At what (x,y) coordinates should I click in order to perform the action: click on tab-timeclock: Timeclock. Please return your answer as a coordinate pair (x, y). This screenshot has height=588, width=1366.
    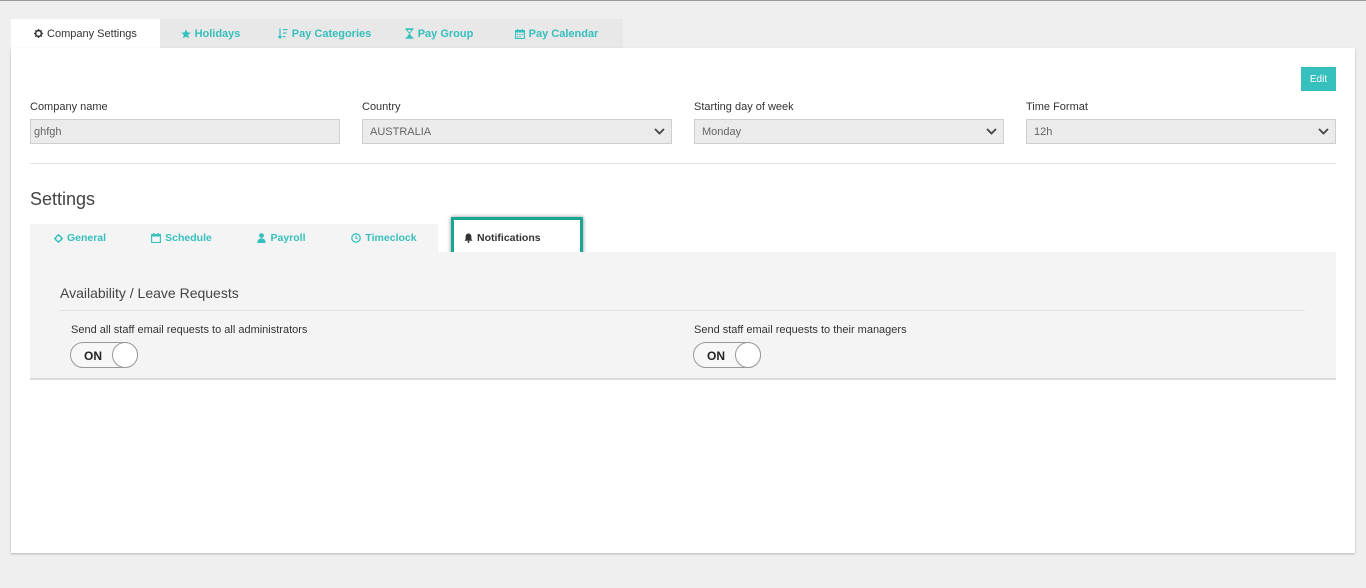
    Looking at the image, I should click on (384, 238).